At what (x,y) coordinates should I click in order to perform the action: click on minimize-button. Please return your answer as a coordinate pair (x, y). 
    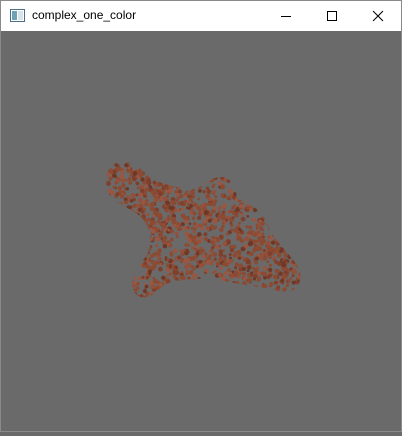
    Looking at the image, I should click on (286, 16).